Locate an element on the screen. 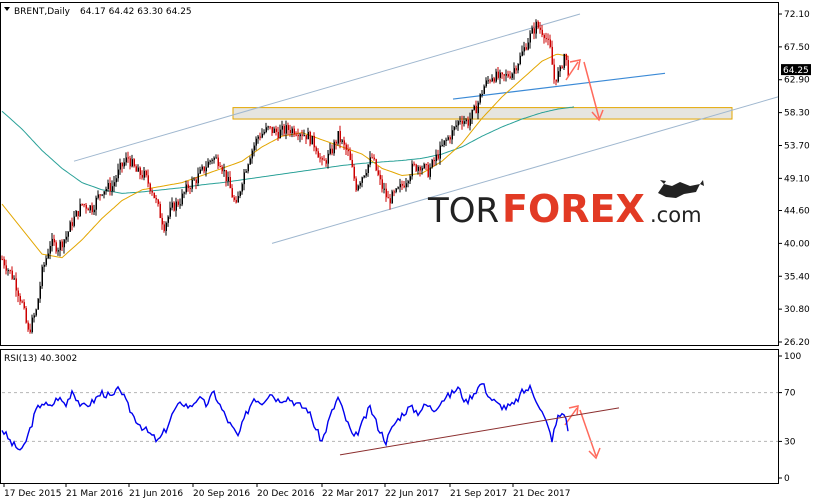 Image resolution: width=818 pixels, height=504 pixels. price-tick-label: 49.10 is located at coordinates (797, 179).